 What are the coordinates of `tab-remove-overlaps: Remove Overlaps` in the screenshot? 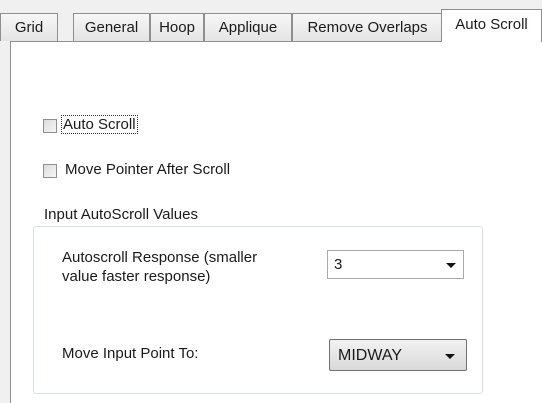 It's located at (367, 27).